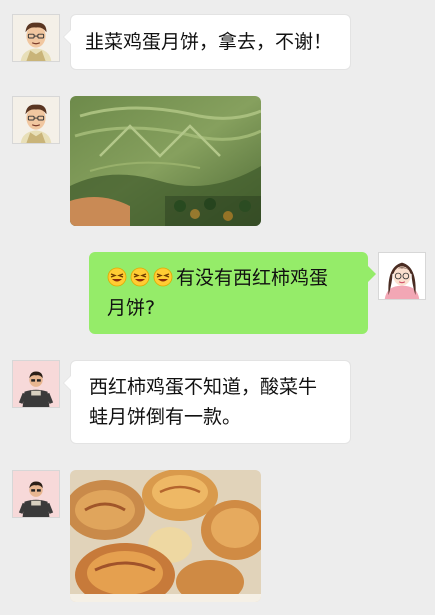  I want to click on message-text: 韭菜鸡蛋月饼，拿去，不谢！, so click(209, 42).